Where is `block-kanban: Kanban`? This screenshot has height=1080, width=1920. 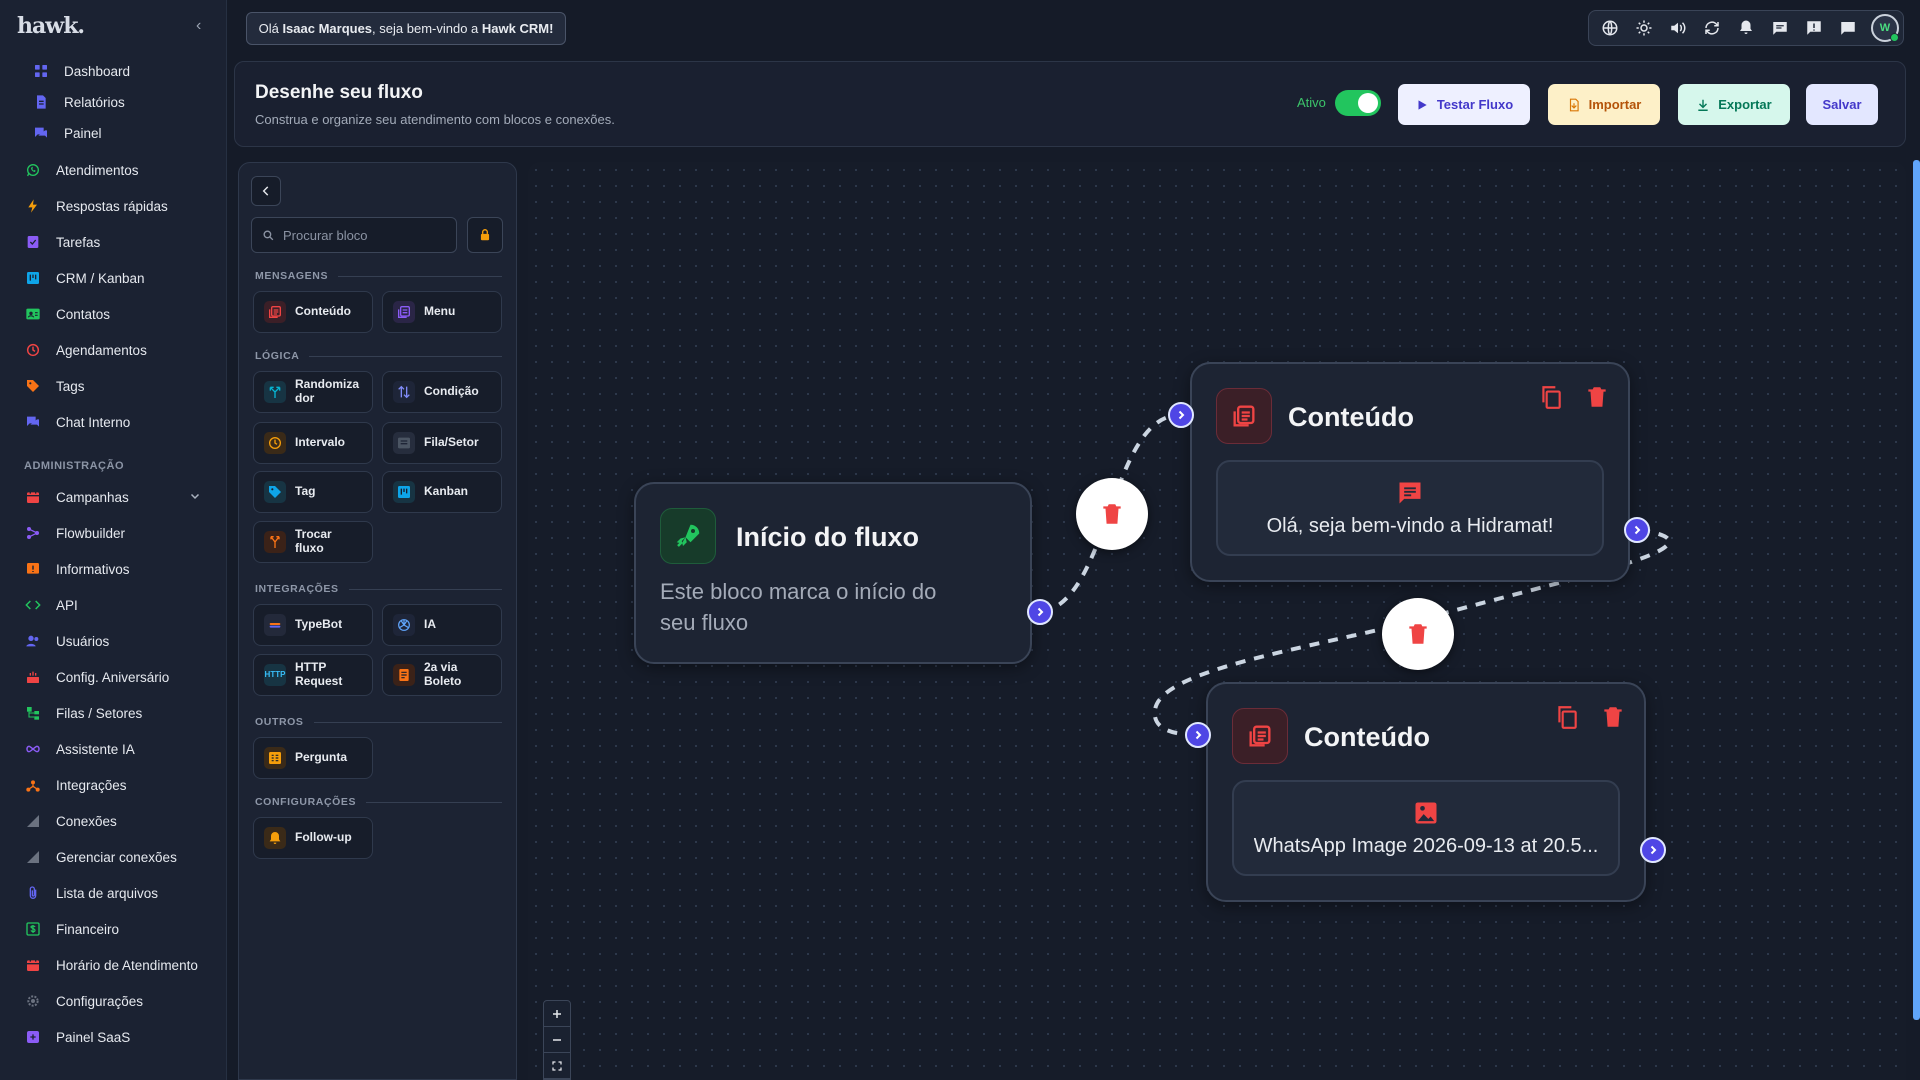 block-kanban: Kanban is located at coordinates (442, 492).